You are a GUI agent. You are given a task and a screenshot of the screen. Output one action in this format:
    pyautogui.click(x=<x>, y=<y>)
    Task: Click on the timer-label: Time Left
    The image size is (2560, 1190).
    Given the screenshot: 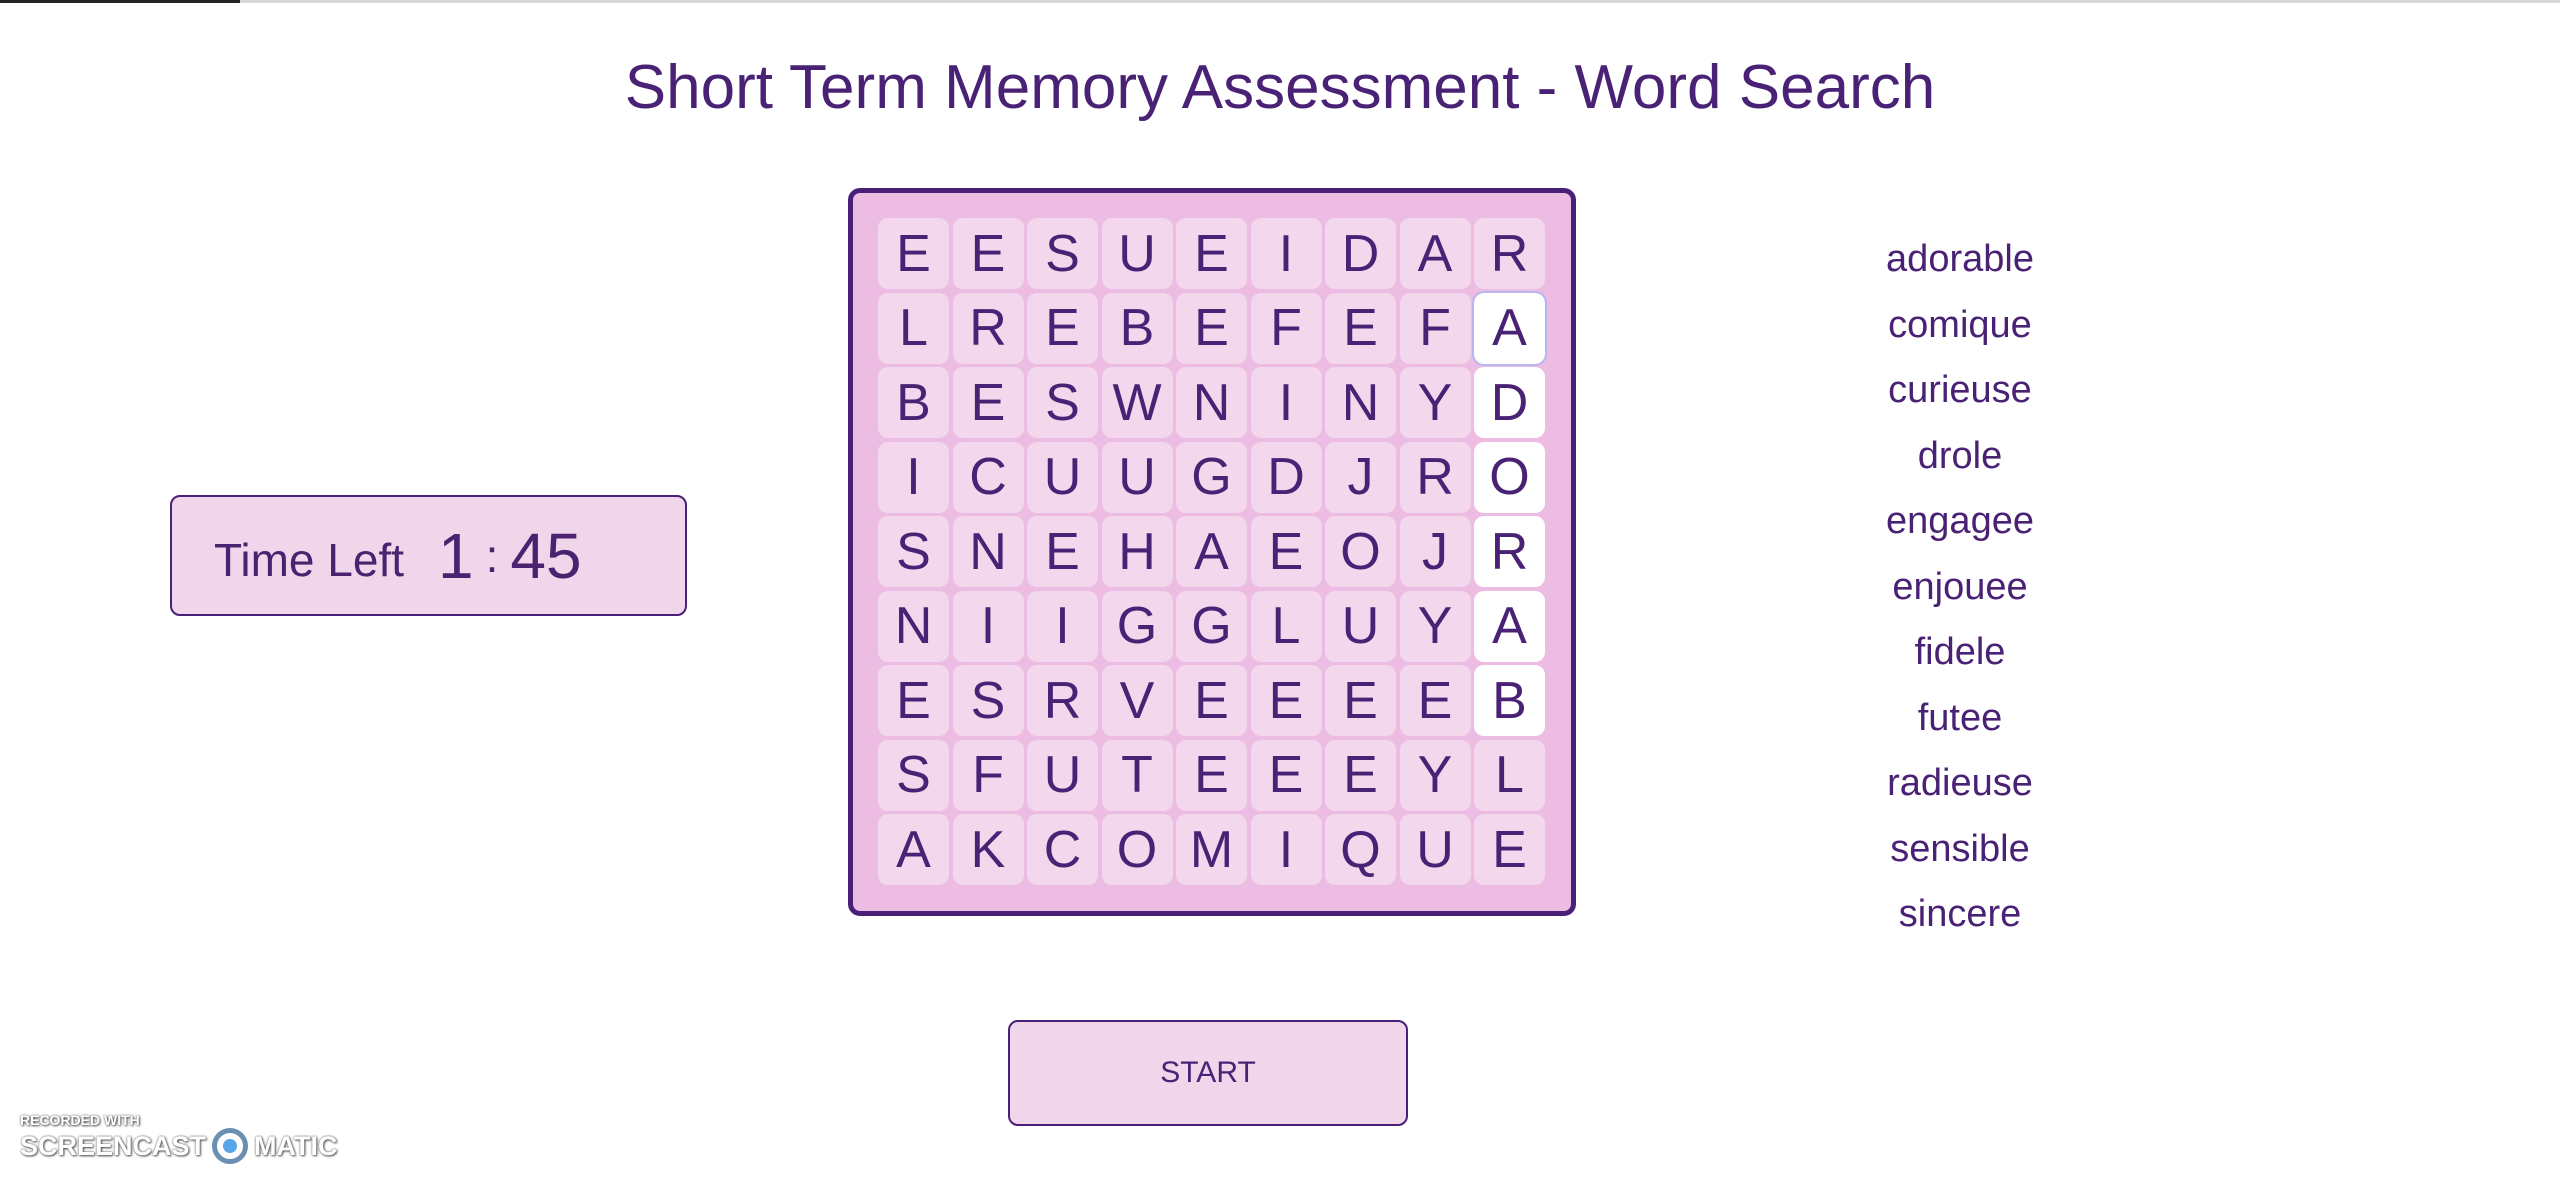 What is the action you would take?
    pyautogui.click(x=309, y=559)
    